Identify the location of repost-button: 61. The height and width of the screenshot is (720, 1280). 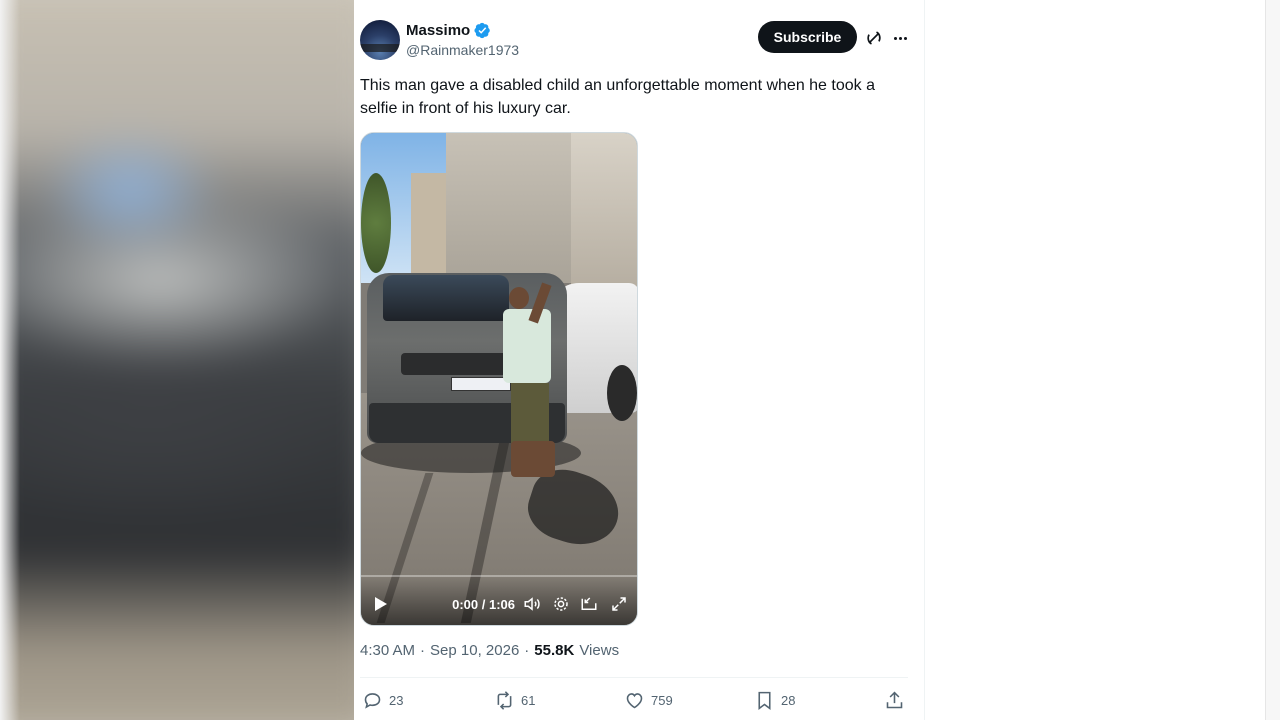
(514, 700).